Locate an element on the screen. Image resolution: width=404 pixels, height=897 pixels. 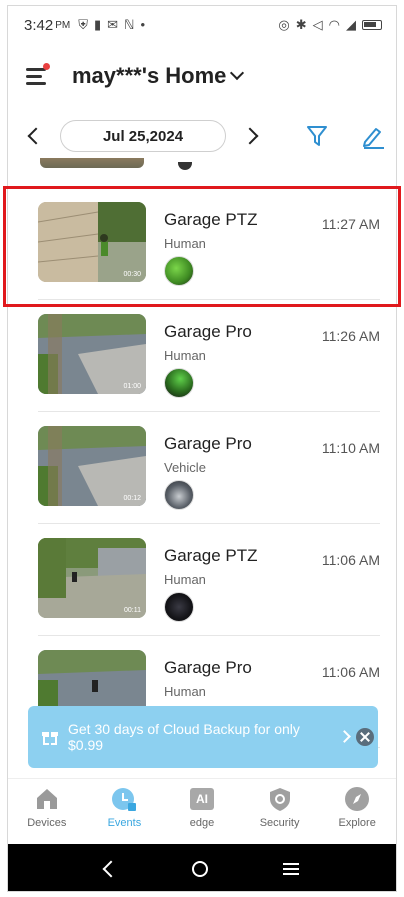
event-row-3: 00:12 Garage Pro Vehicle 11:10 AM is located at coordinates (209, 468).